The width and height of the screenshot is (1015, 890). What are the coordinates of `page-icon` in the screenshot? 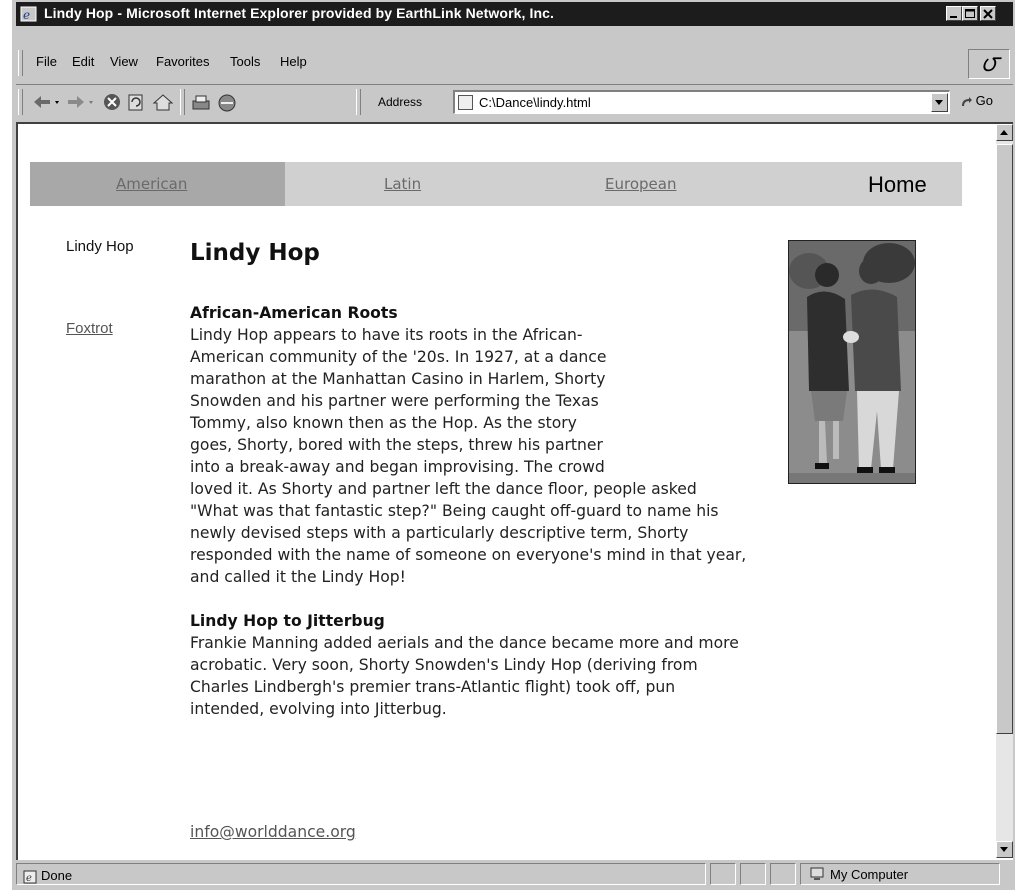 It's located at (465, 102).